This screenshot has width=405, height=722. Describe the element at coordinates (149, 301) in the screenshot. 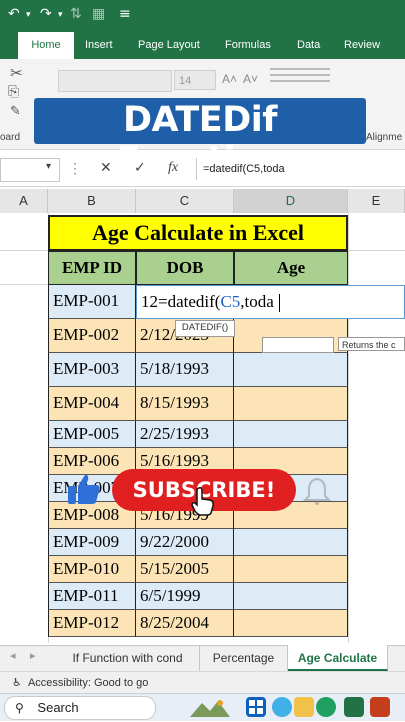

I see `edit-partial-value: 12` at that location.